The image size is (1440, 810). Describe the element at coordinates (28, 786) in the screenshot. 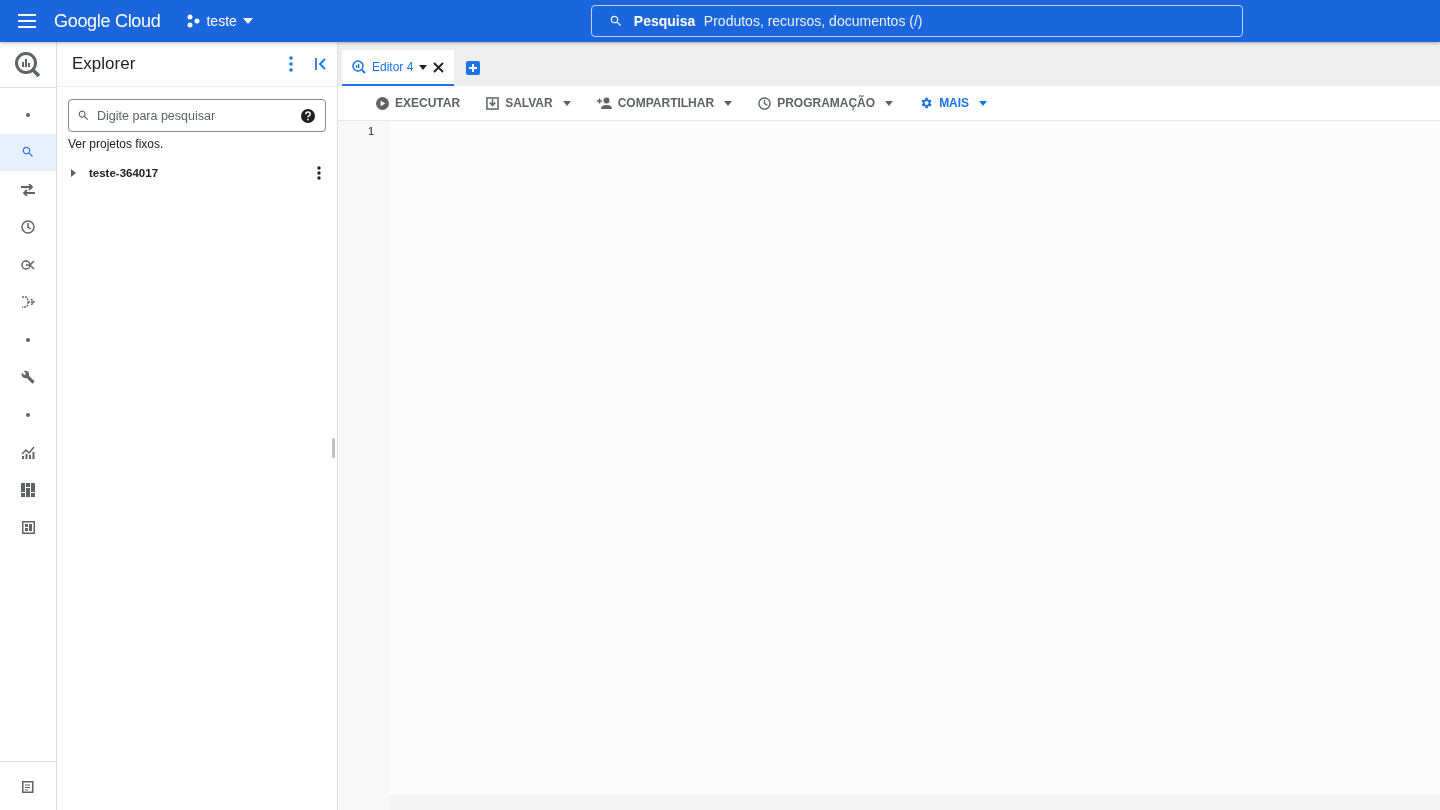

I see `notes-icon` at that location.